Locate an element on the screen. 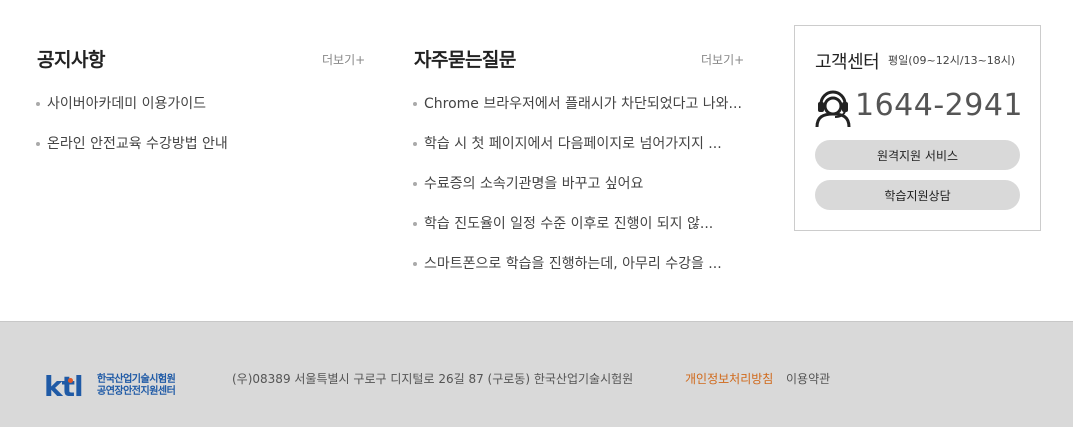 The width and height of the screenshot is (1073, 427). notice-list-item: 사이버아카데미 이용가이드 is located at coordinates (206, 114).